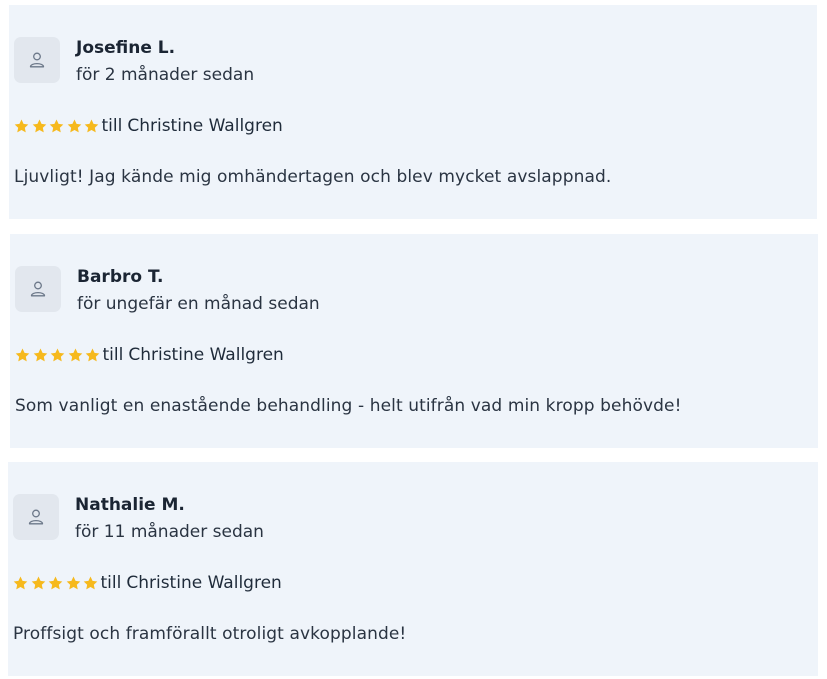 The width and height of the screenshot is (827, 679). Describe the element at coordinates (198, 304) in the screenshot. I see `review-time: för ungefär en månad sedan` at that location.